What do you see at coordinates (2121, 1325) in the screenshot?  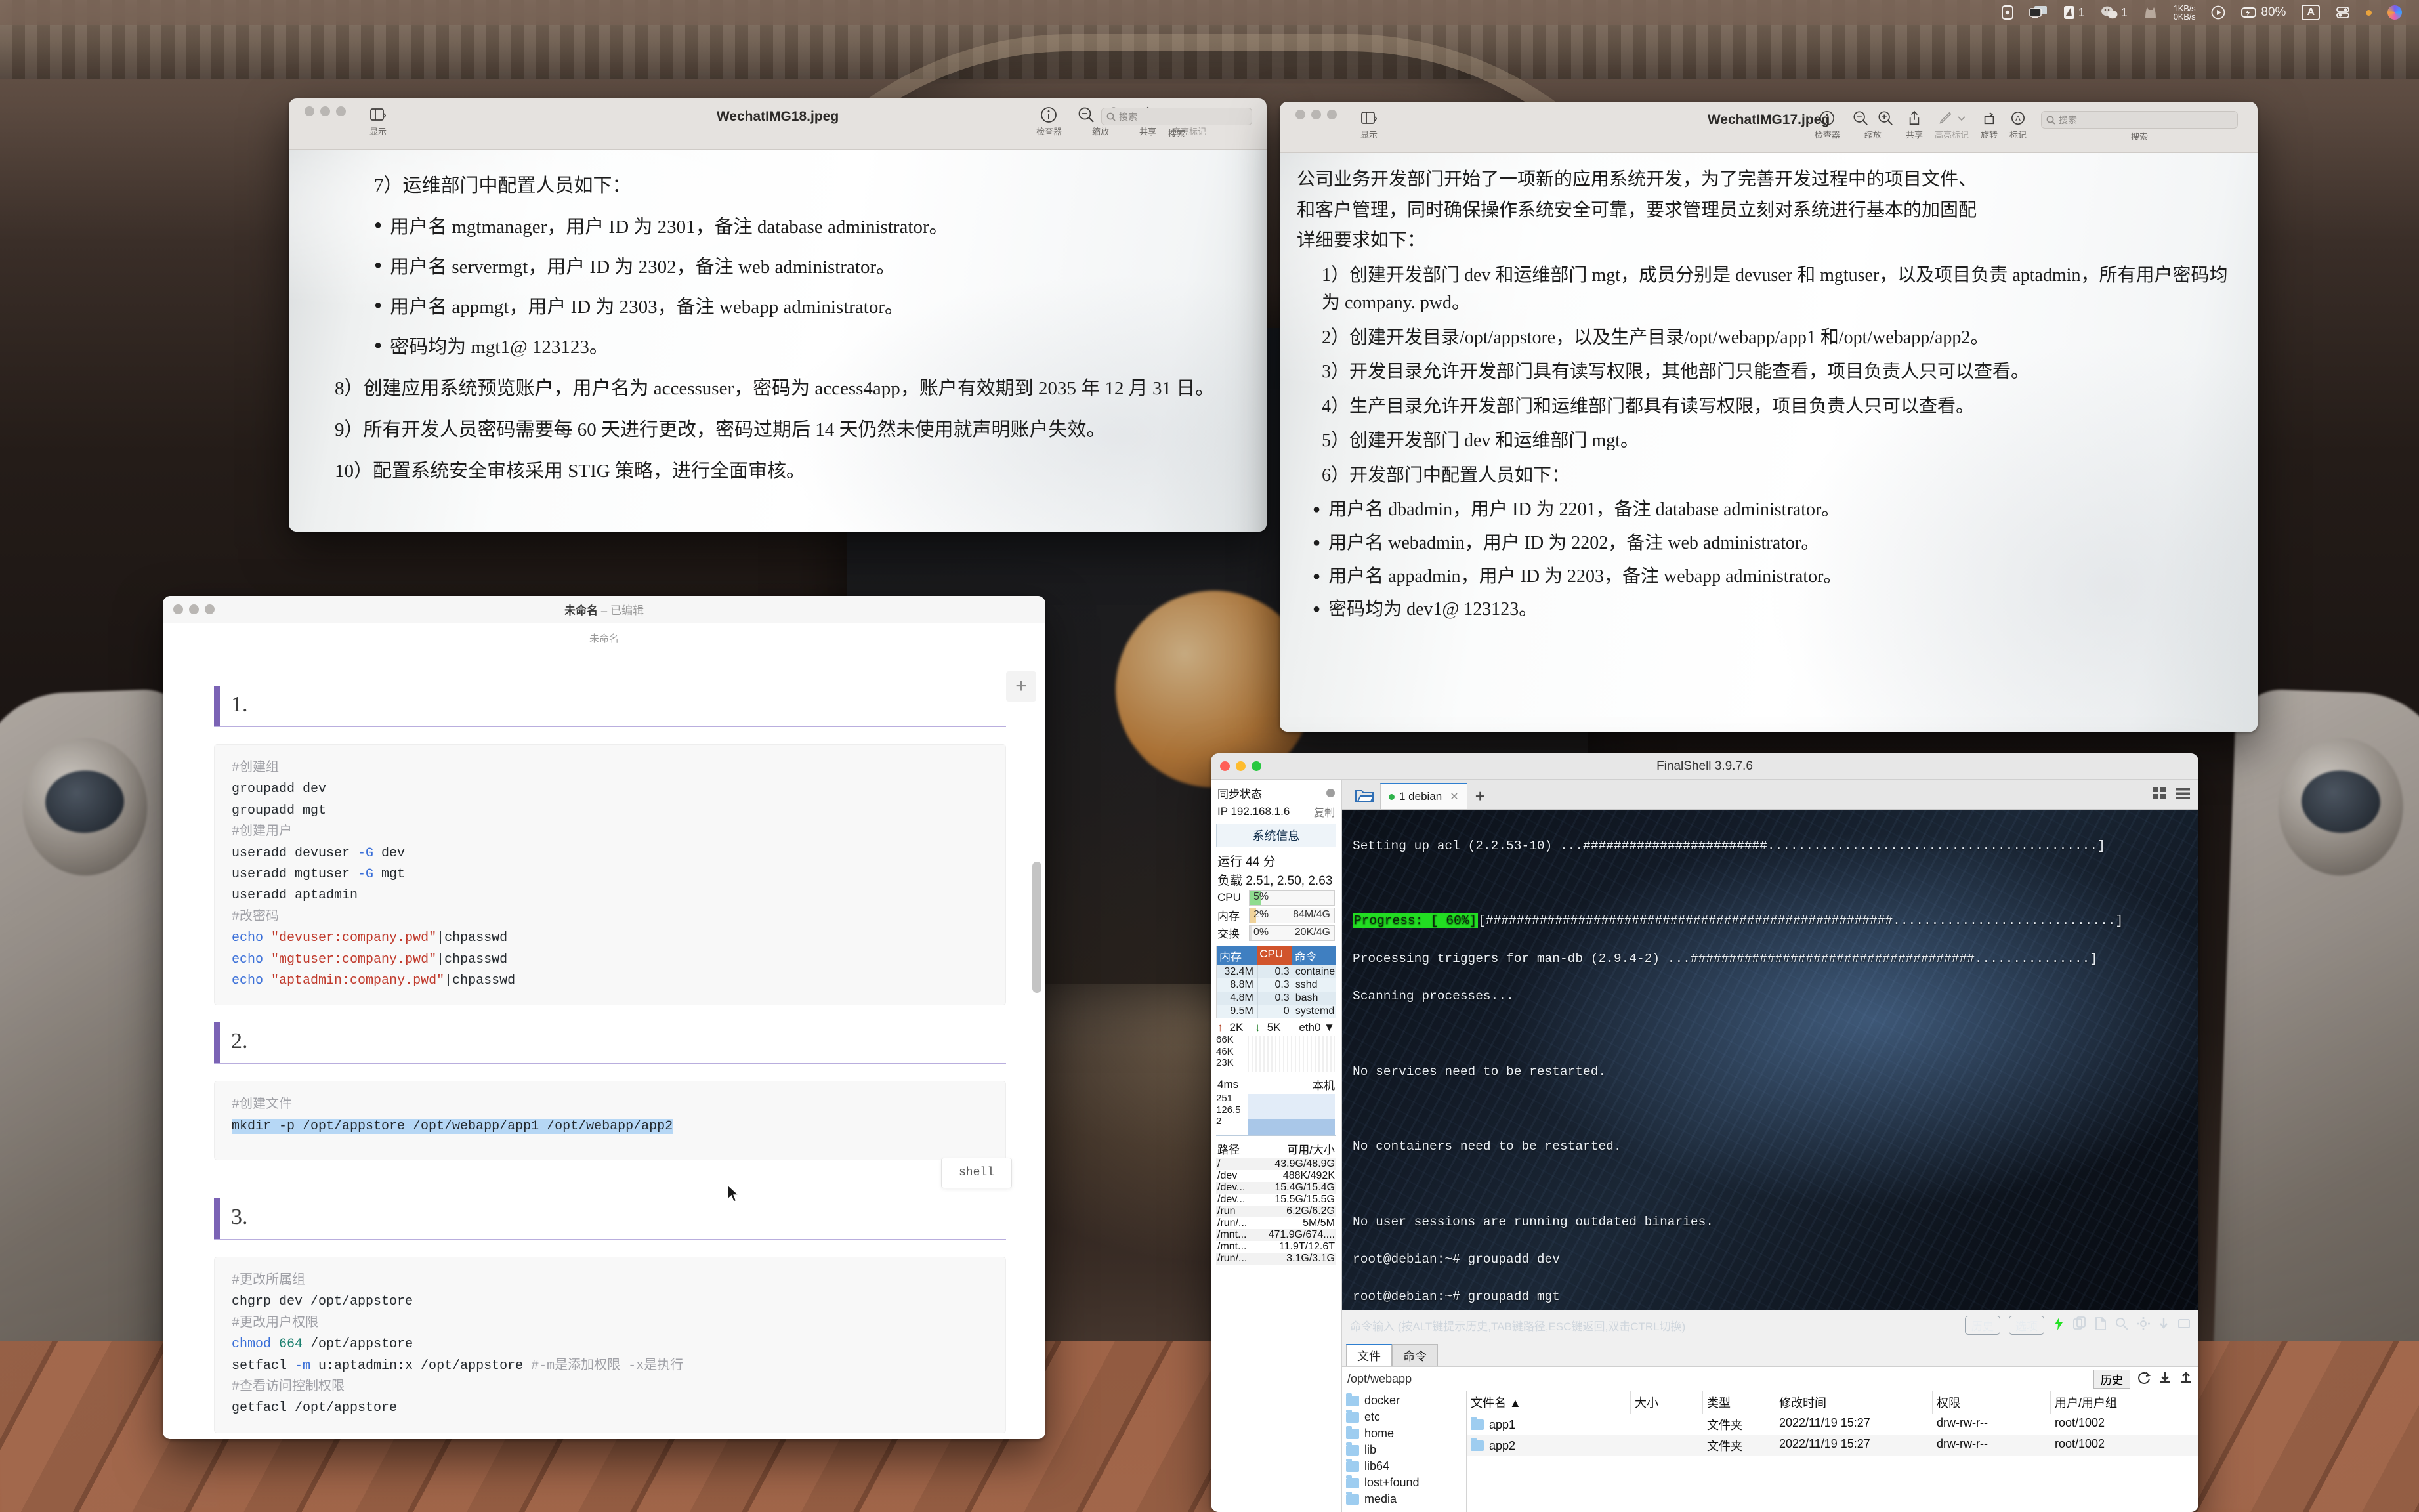 I see `search-icon` at bounding box center [2121, 1325].